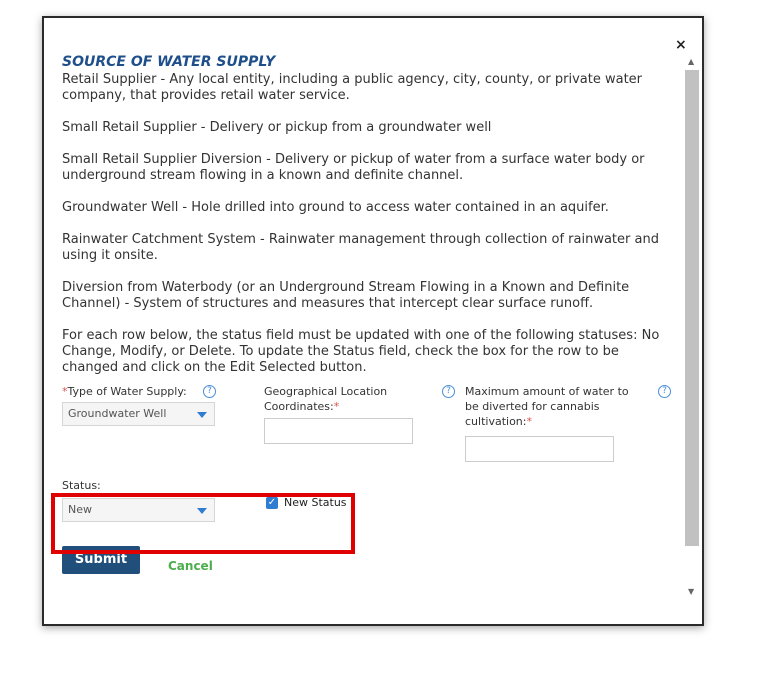 The width and height of the screenshot is (775, 674). What do you see at coordinates (325, 399) in the screenshot?
I see `geo-coordinates-label: Geographical Location Coordinates:*` at bounding box center [325, 399].